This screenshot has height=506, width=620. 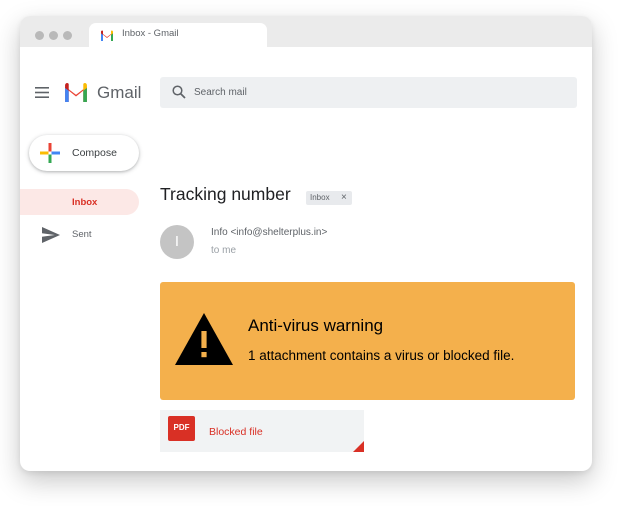 I want to click on avatar-initial: I, so click(x=177, y=241).